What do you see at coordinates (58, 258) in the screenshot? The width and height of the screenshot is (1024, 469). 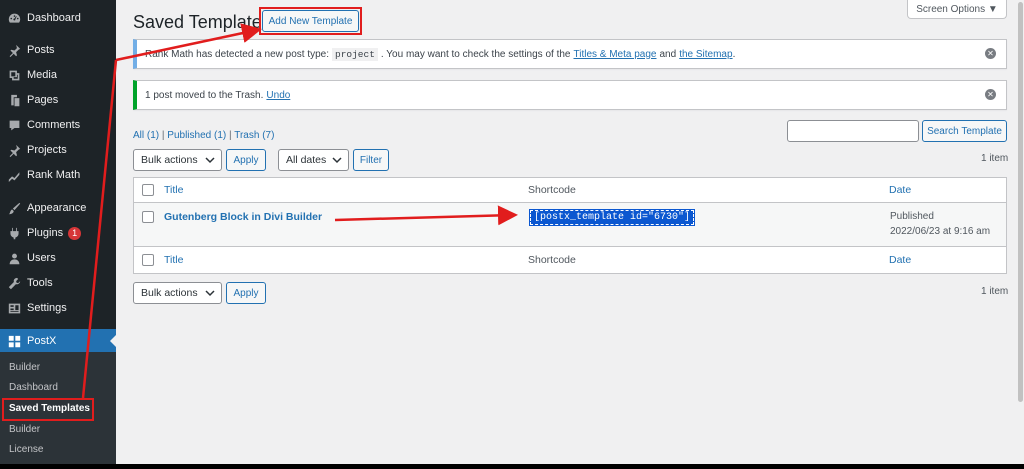 I see `sidebar-item-users: Users` at bounding box center [58, 258].